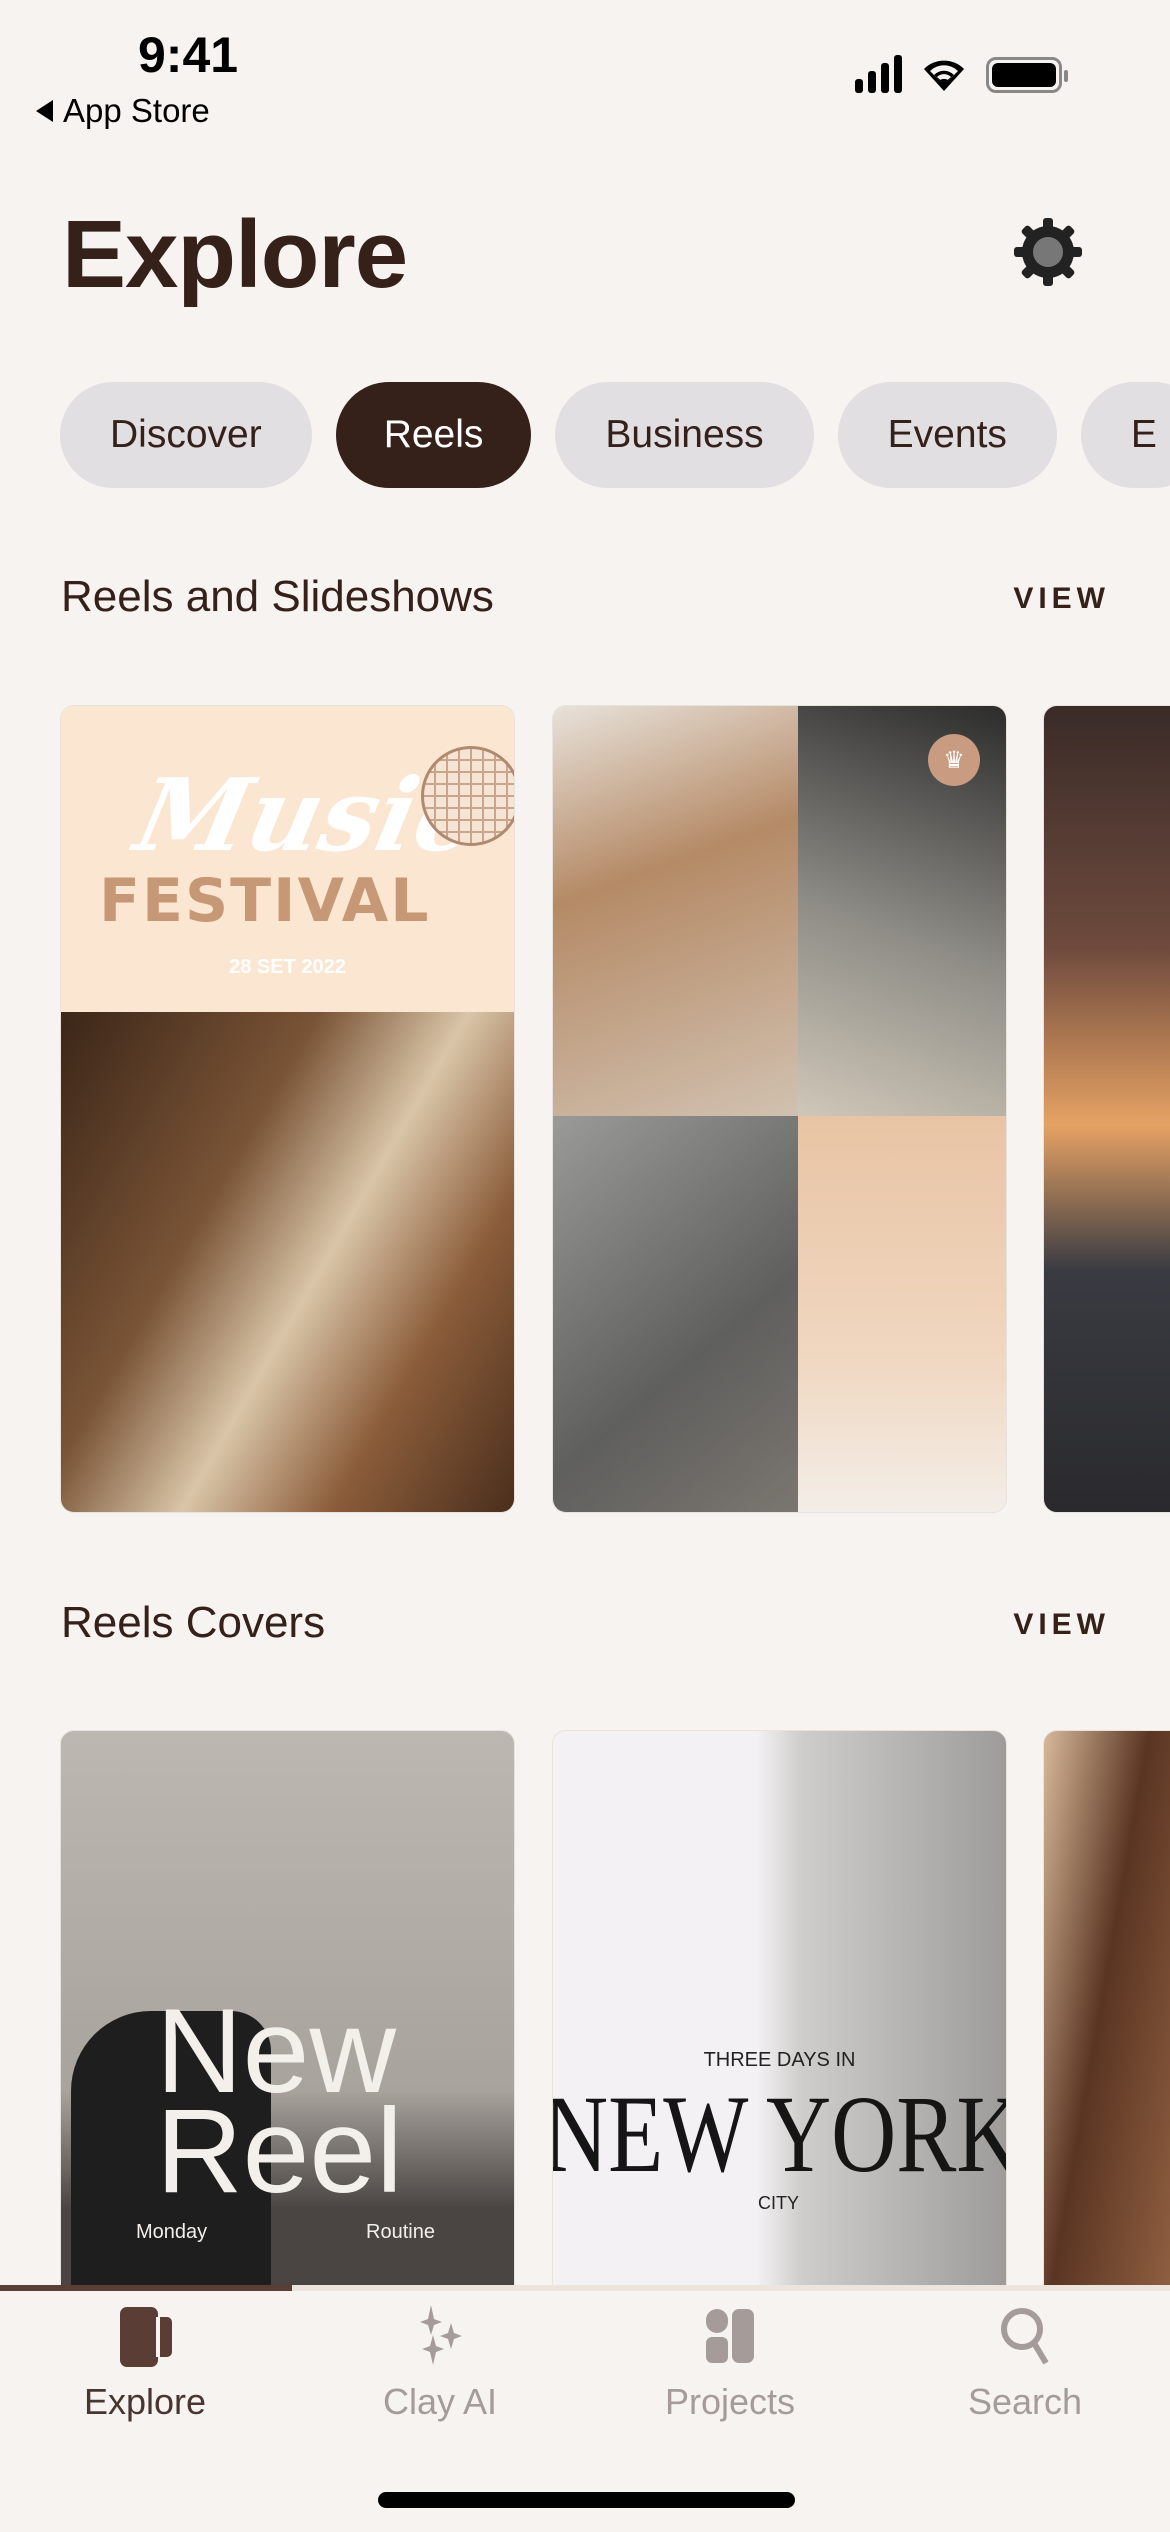 Image resolution: width=1170 pixels, height=2532 pixels. What do you see at coordinates (1025, 2401) in the screenshot?
I see `tab-label: Search` at bounding box center [1025, 2401].